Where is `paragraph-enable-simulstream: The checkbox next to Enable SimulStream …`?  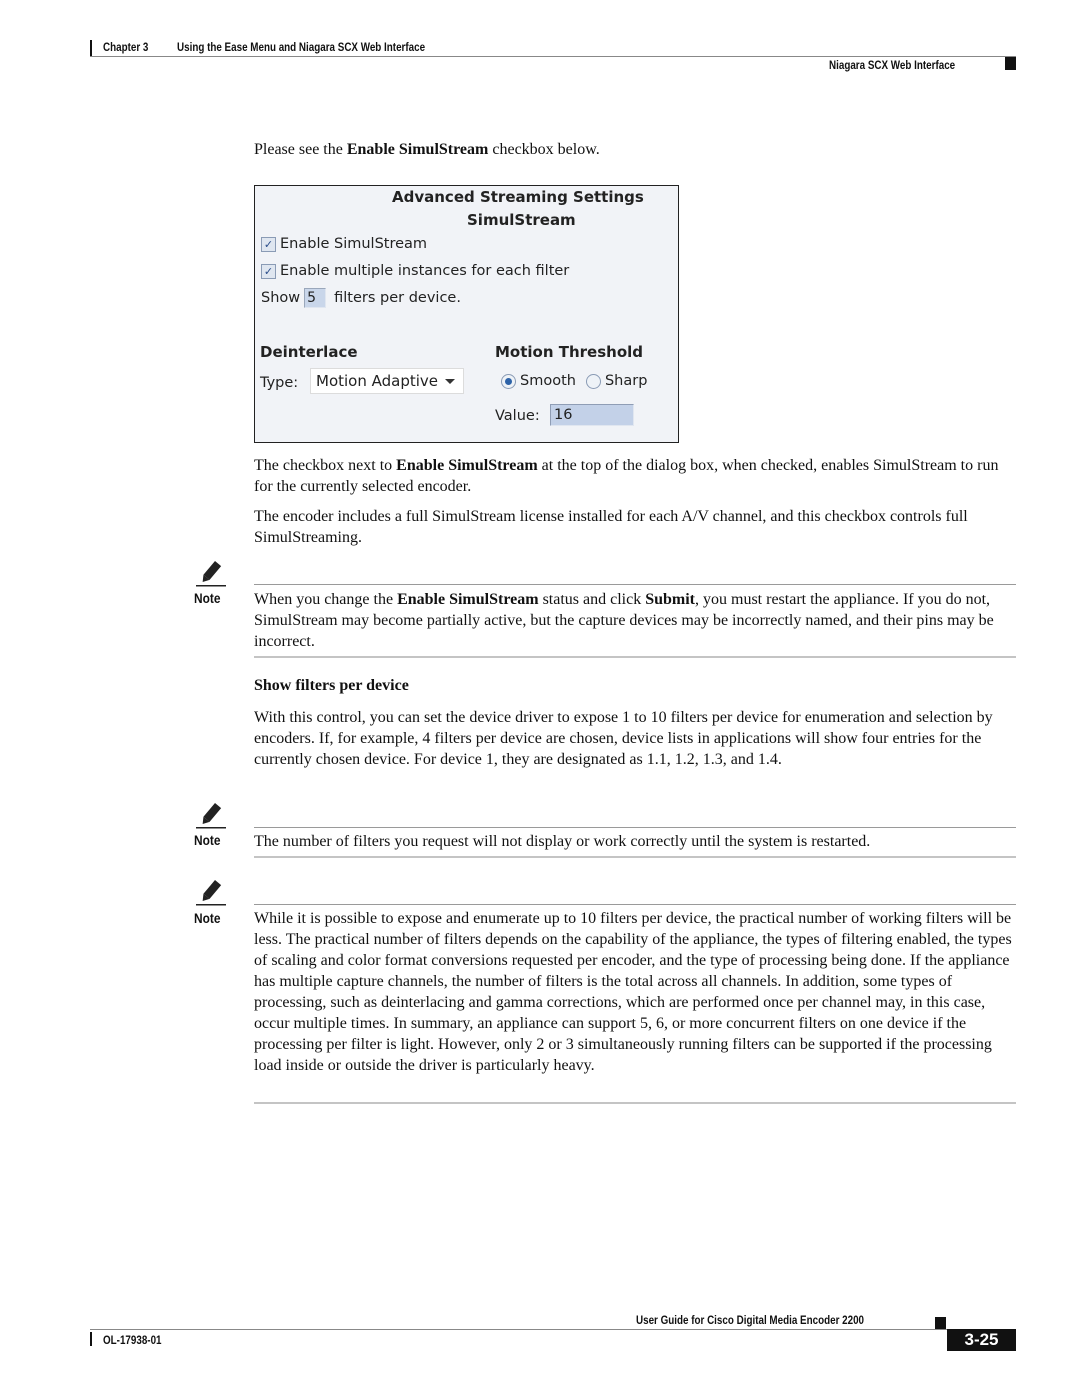
paragraph-enable-simulstream: The checkbox next to Enable SimulStream … is located at coordinates (635, 476).